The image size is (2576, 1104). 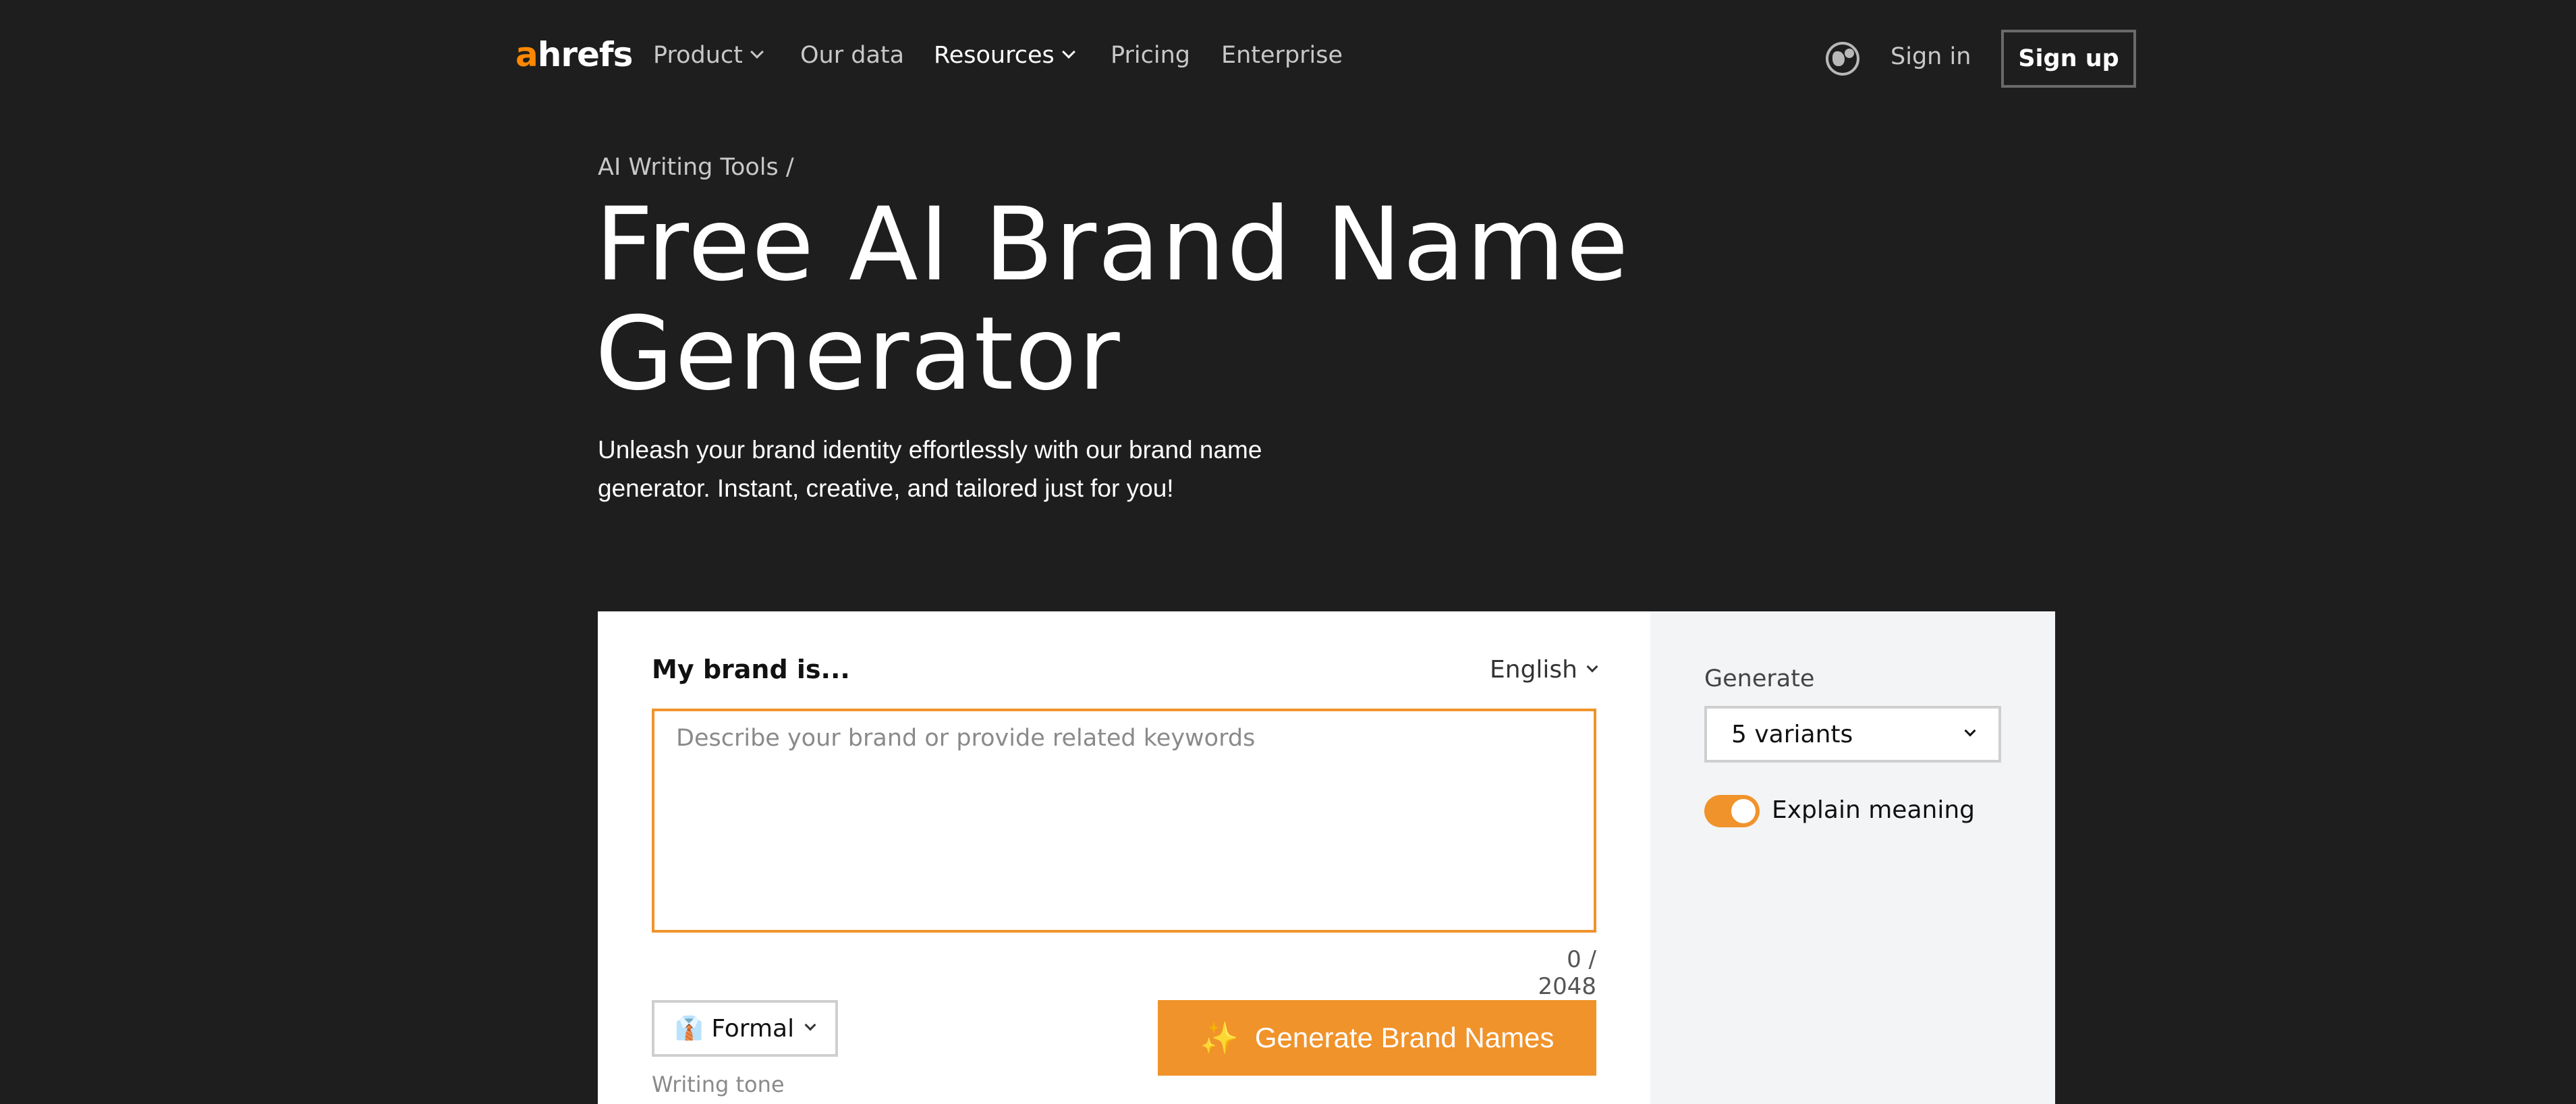 I want to click on nav-item-enterprise: Enterprise, so click(x=1282, y=55).